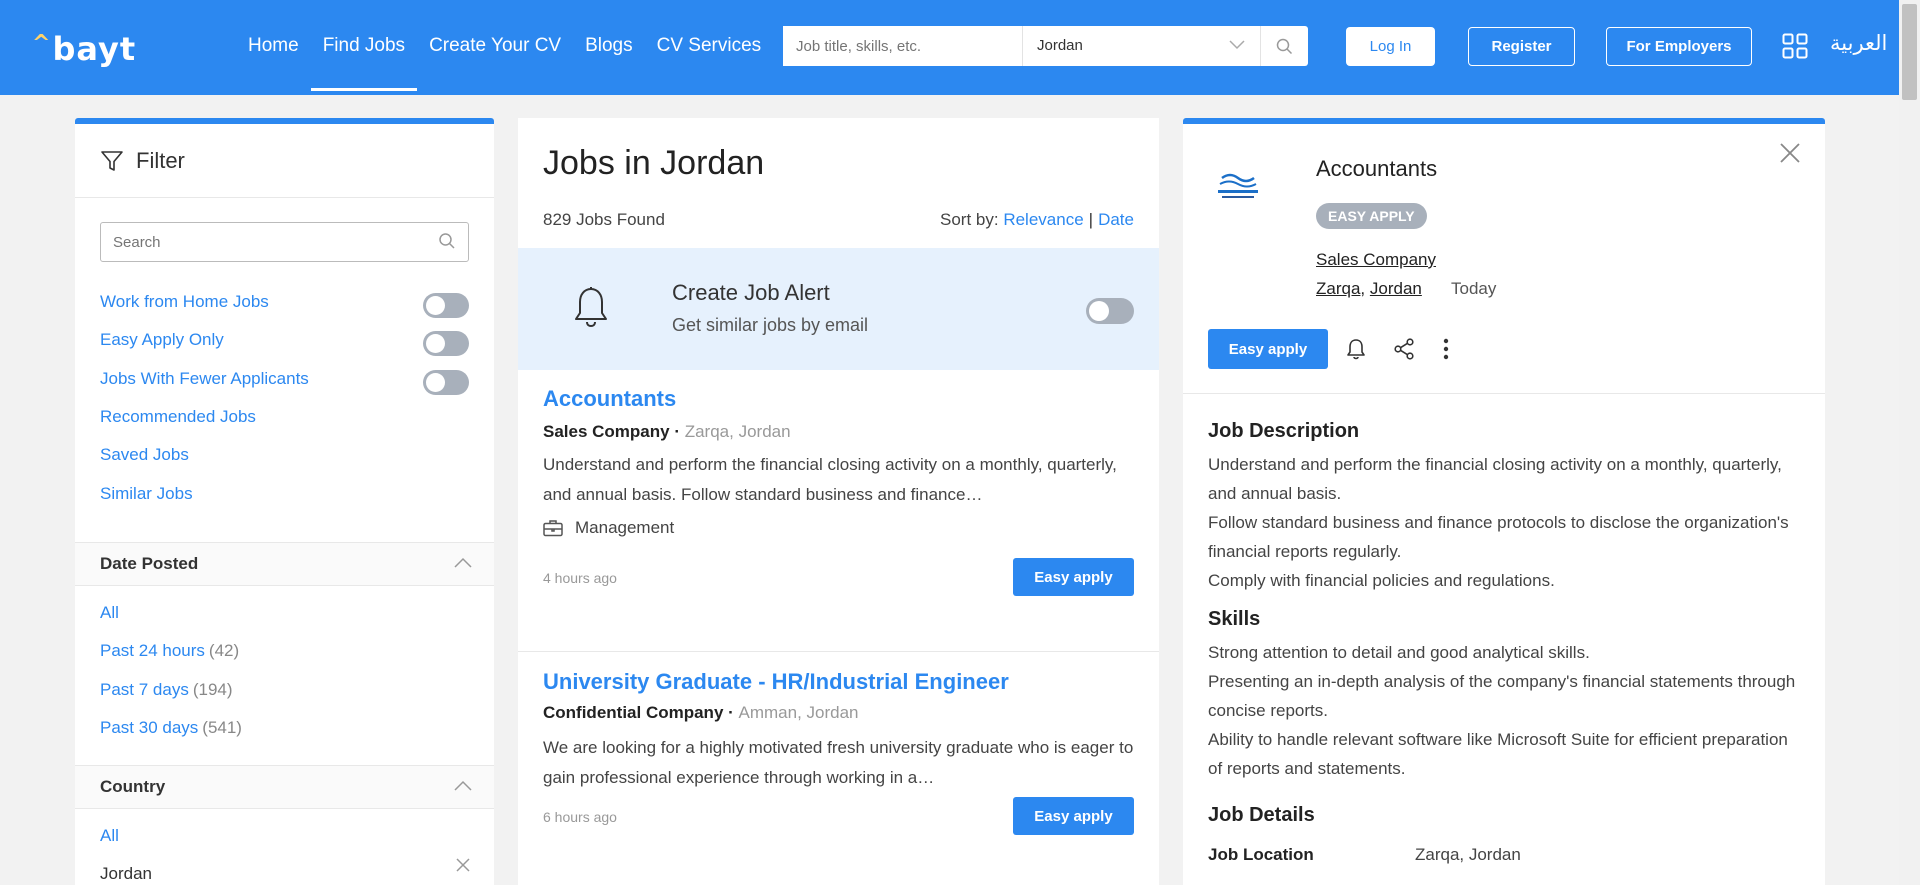 The height and width of the screenshot is (885, 1920). What do you see at coordinates (1521, 46) in the screenshot?
I see `register-button: Register` at bounding box center [1521, 46].